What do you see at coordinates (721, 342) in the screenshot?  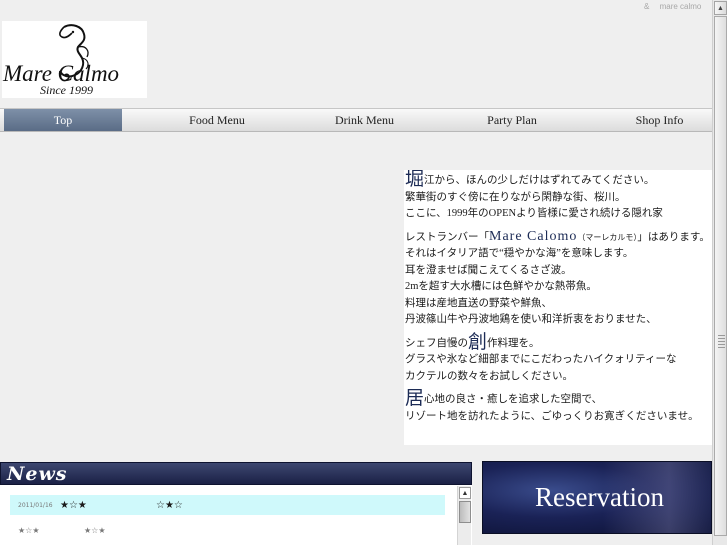 I see `scroll-grip-icon` at bounding box center [721, 342].